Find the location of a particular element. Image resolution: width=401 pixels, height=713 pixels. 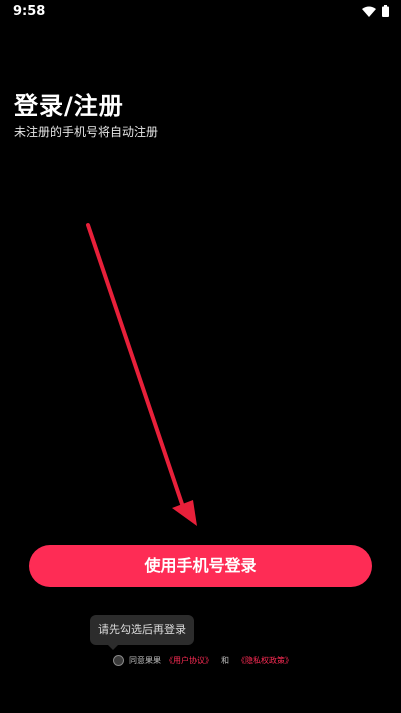

status-time: 9:58 is located at coordinates (29, 11).